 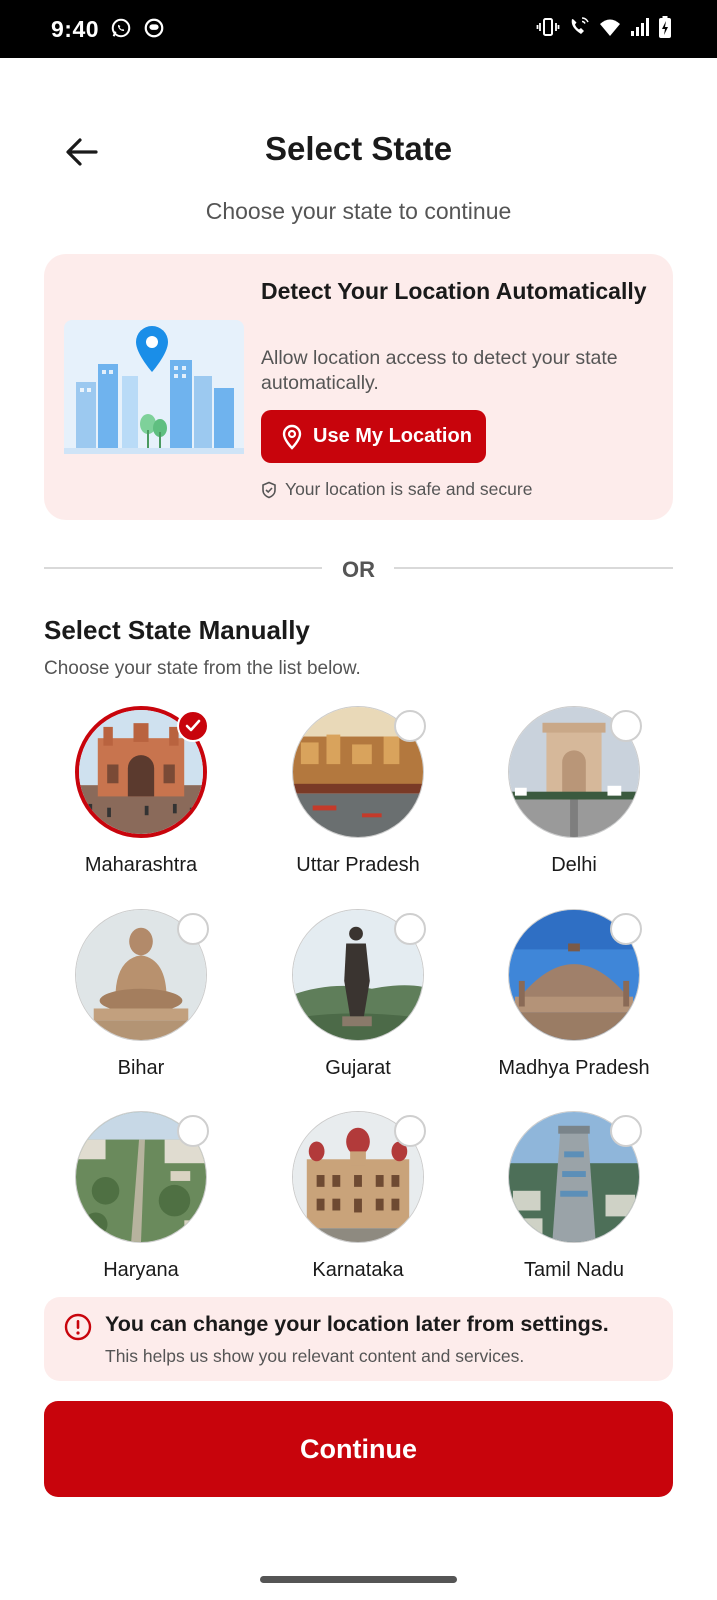 What do you see at coordinates (574, 801) in the screenshot?
I see `state-option-delhi: Delhi` at bounding box center [574, 801].